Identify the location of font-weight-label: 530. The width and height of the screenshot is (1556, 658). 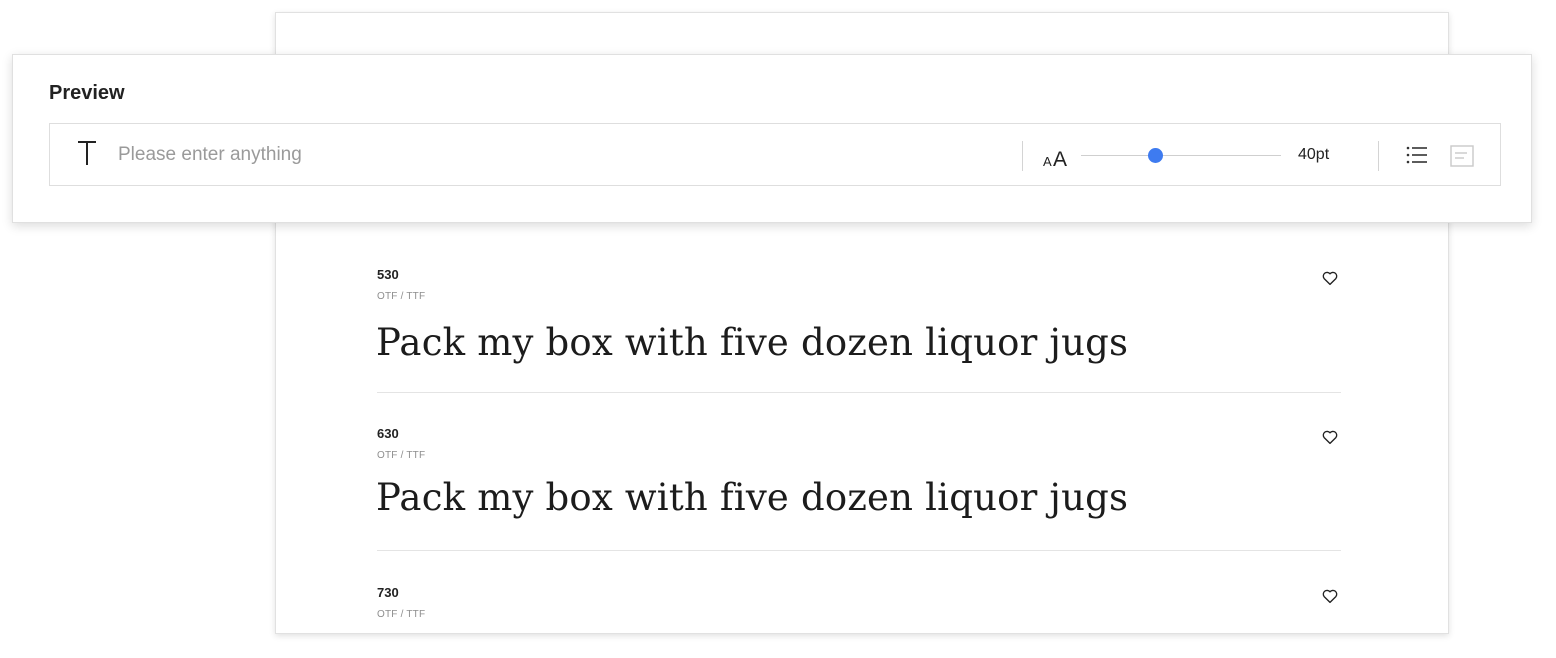
(388, 274).